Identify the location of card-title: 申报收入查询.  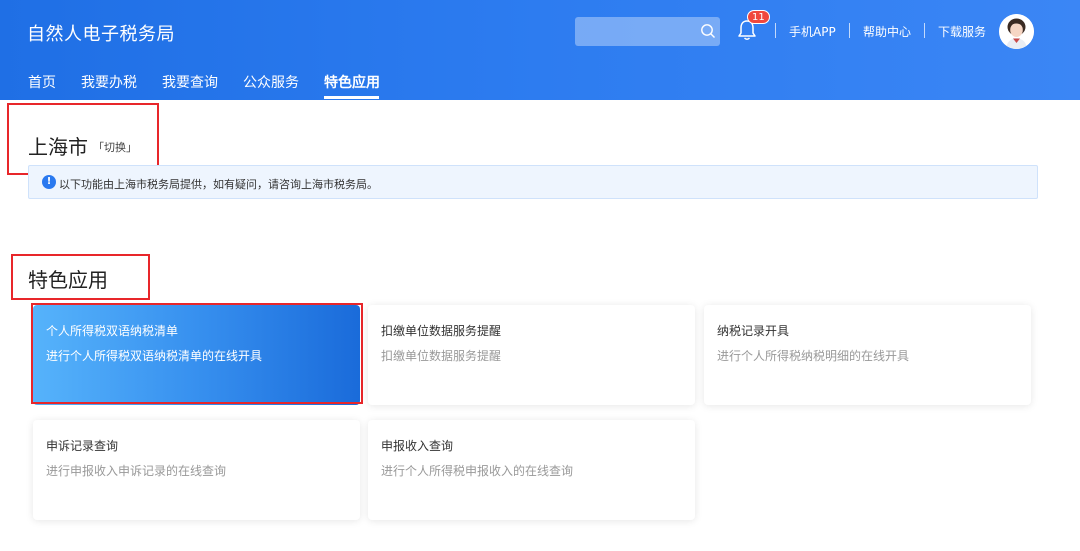
(417, 446).